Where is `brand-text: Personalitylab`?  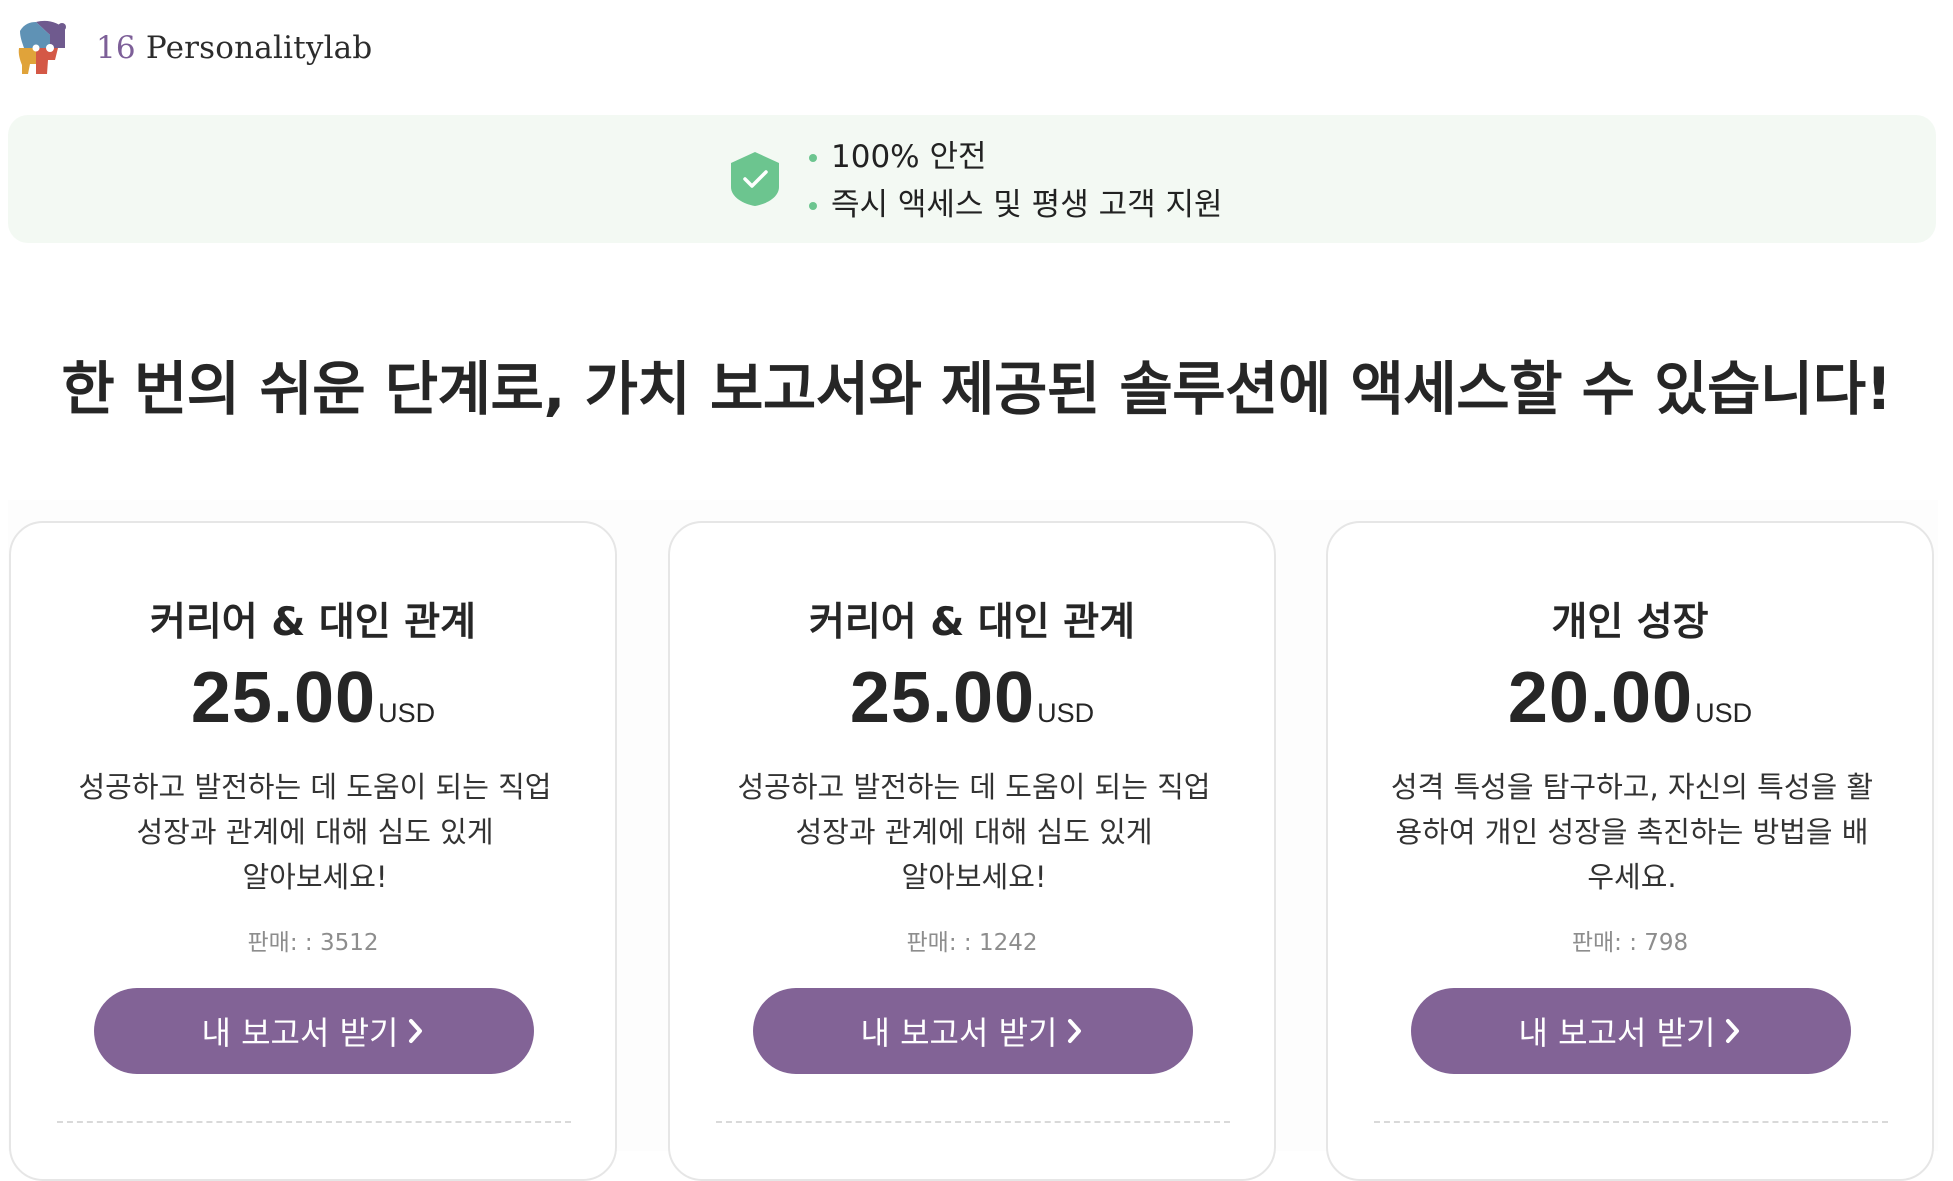
brand-text: Personalitylab is located at coordinates (259, 48).